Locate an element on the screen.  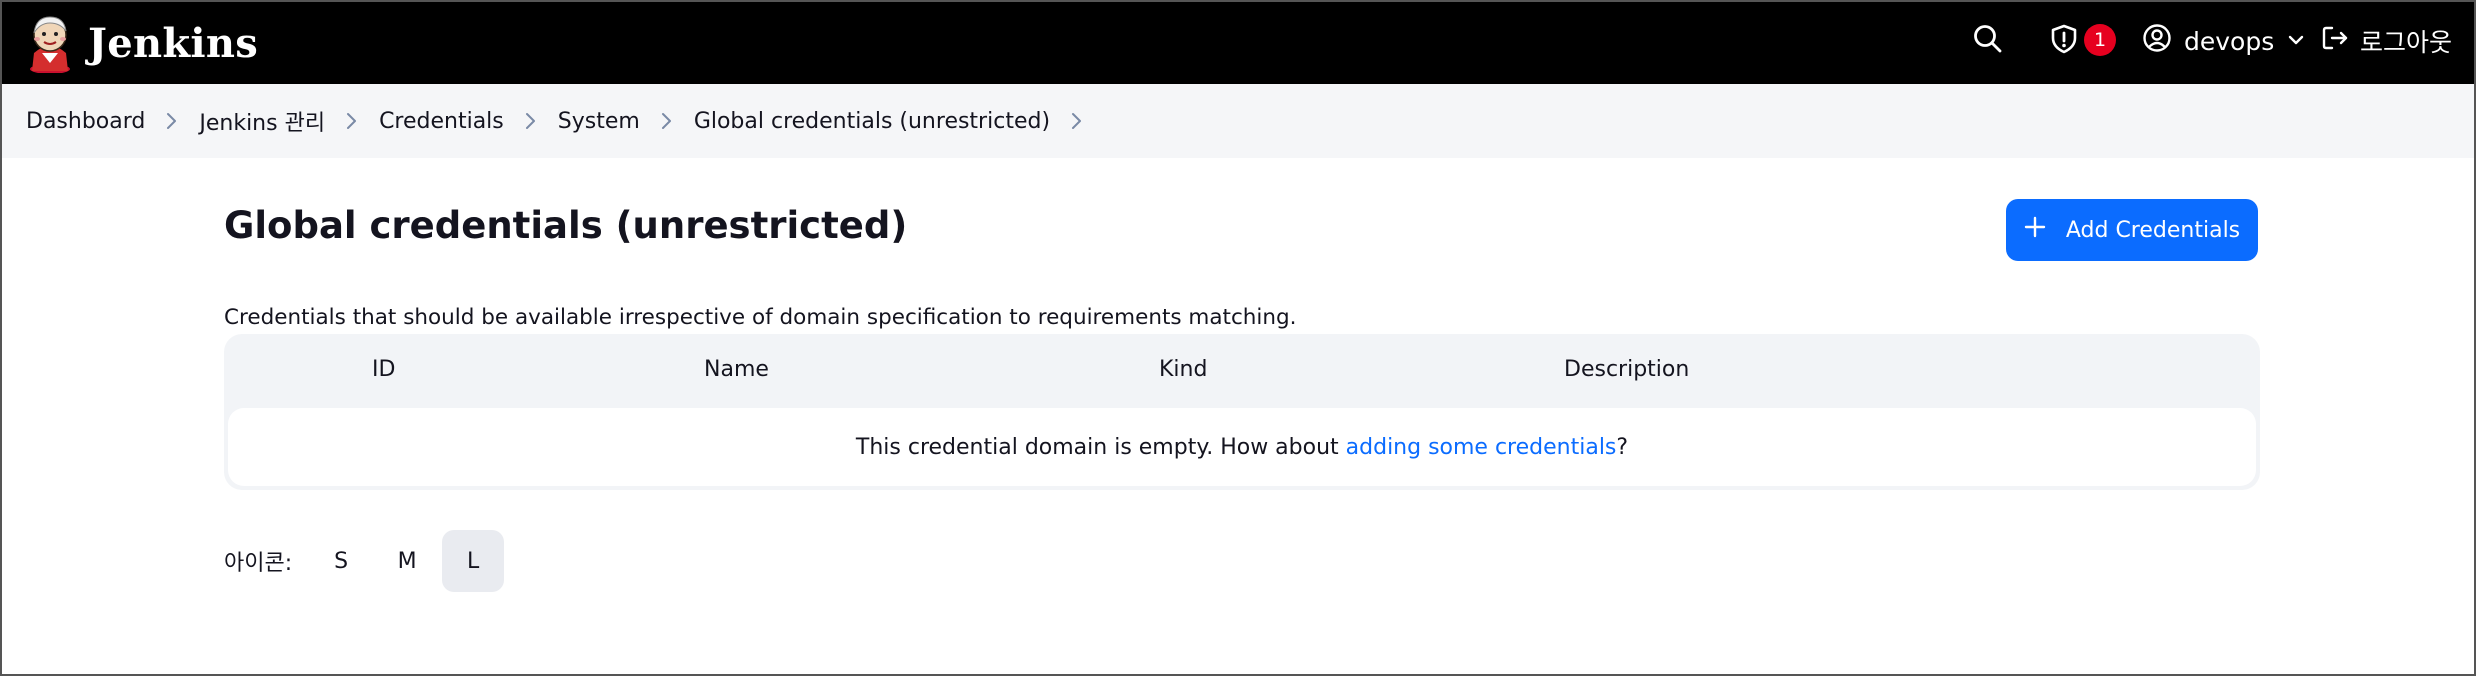
breadcrumb-manage-jenkins: Jenkins 관리 is located at coordinates (262, 121).